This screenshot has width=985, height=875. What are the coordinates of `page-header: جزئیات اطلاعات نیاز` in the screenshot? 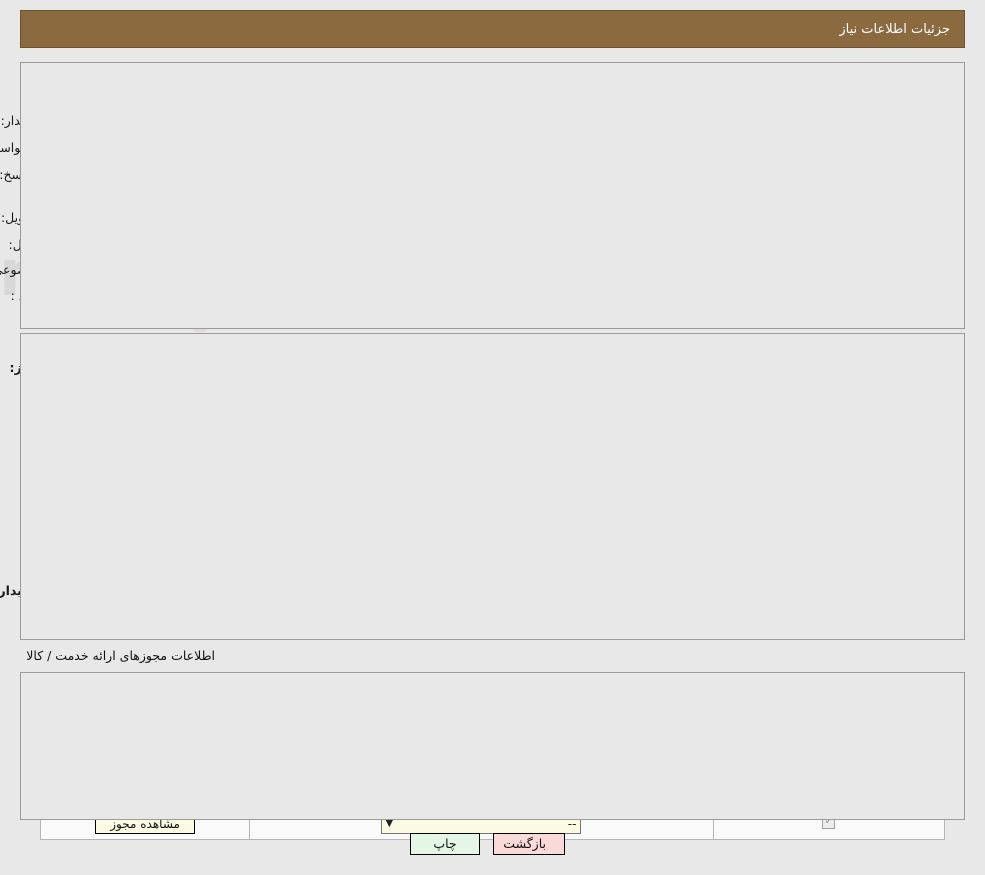 It's located at (492, 29).